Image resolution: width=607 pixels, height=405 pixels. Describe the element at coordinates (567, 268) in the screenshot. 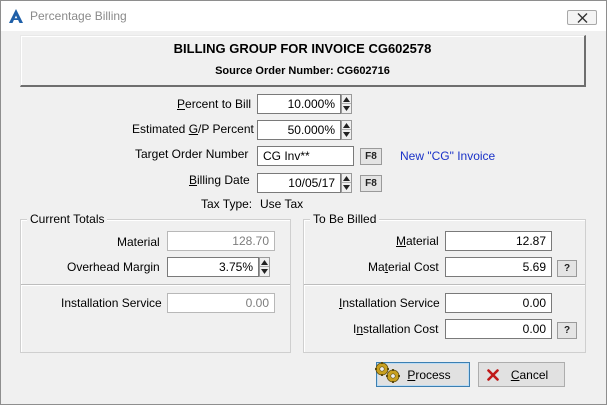

I see `material-cost-help-button: ?` at that location.